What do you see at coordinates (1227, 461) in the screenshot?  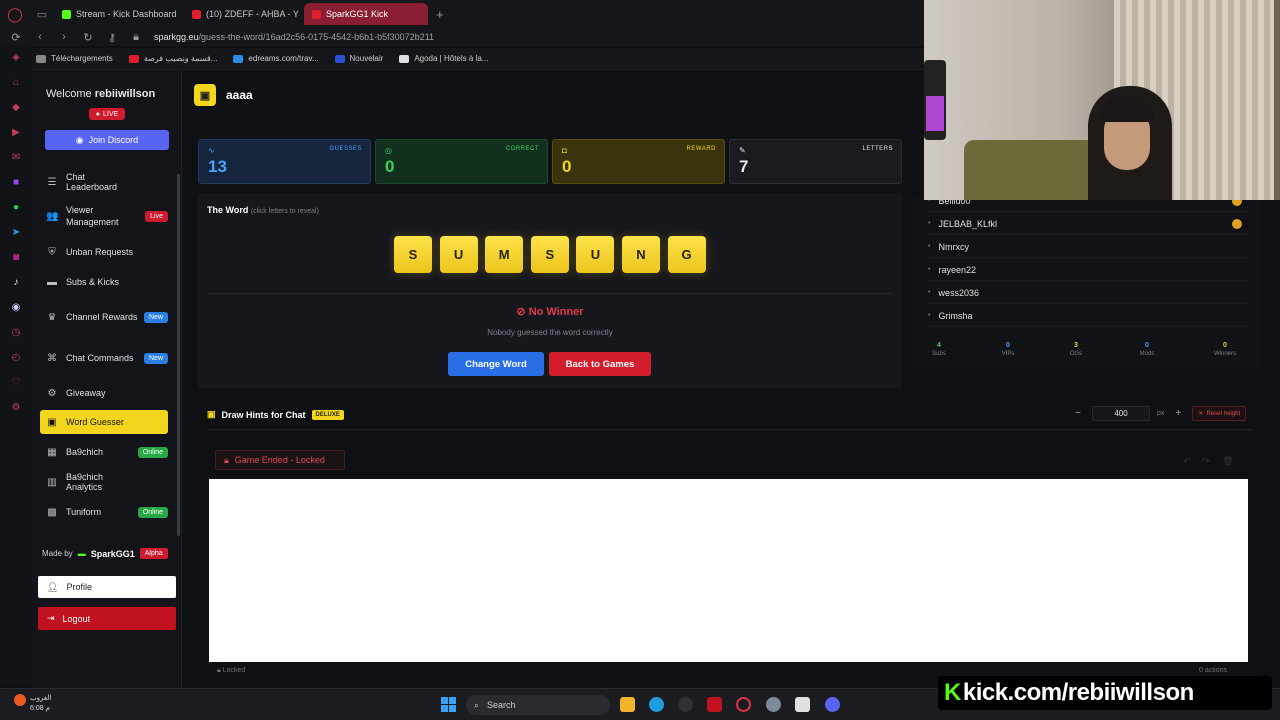 I see `trash-icon: 🗑︎` at bounding box center [1227, 461].